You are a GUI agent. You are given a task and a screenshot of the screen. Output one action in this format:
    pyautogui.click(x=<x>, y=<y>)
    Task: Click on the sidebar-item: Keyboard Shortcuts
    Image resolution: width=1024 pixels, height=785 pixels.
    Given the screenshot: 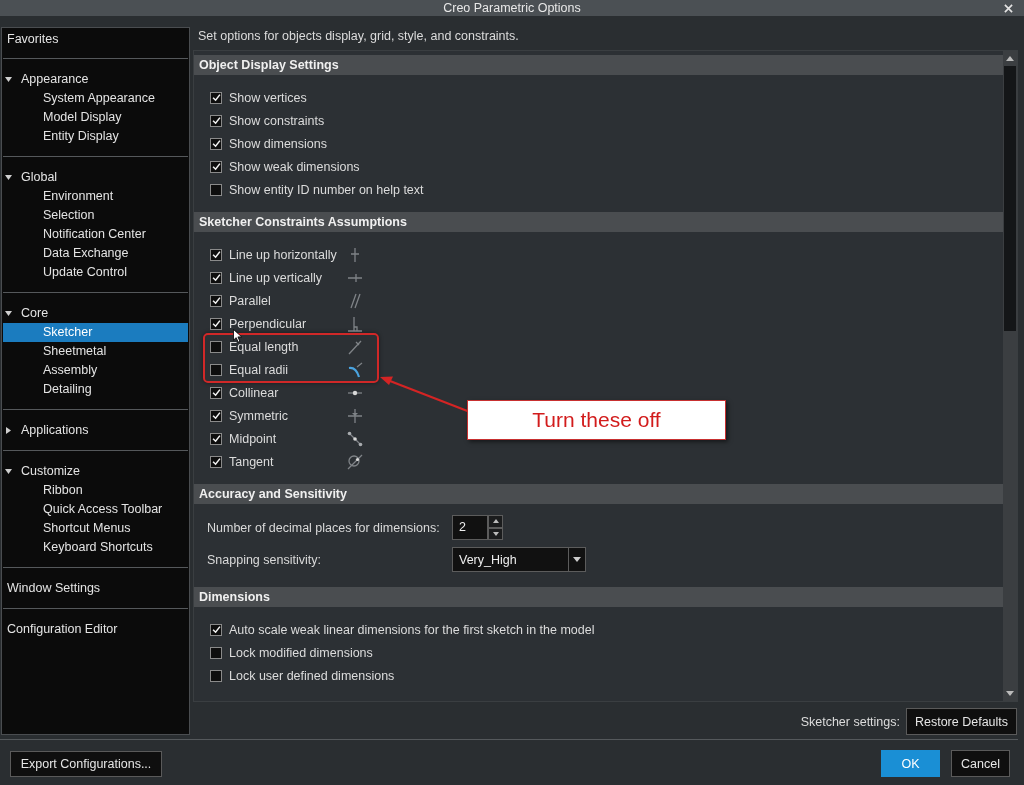 What is the action you would take?
    pyautogui.click(x=95, y=547)
    